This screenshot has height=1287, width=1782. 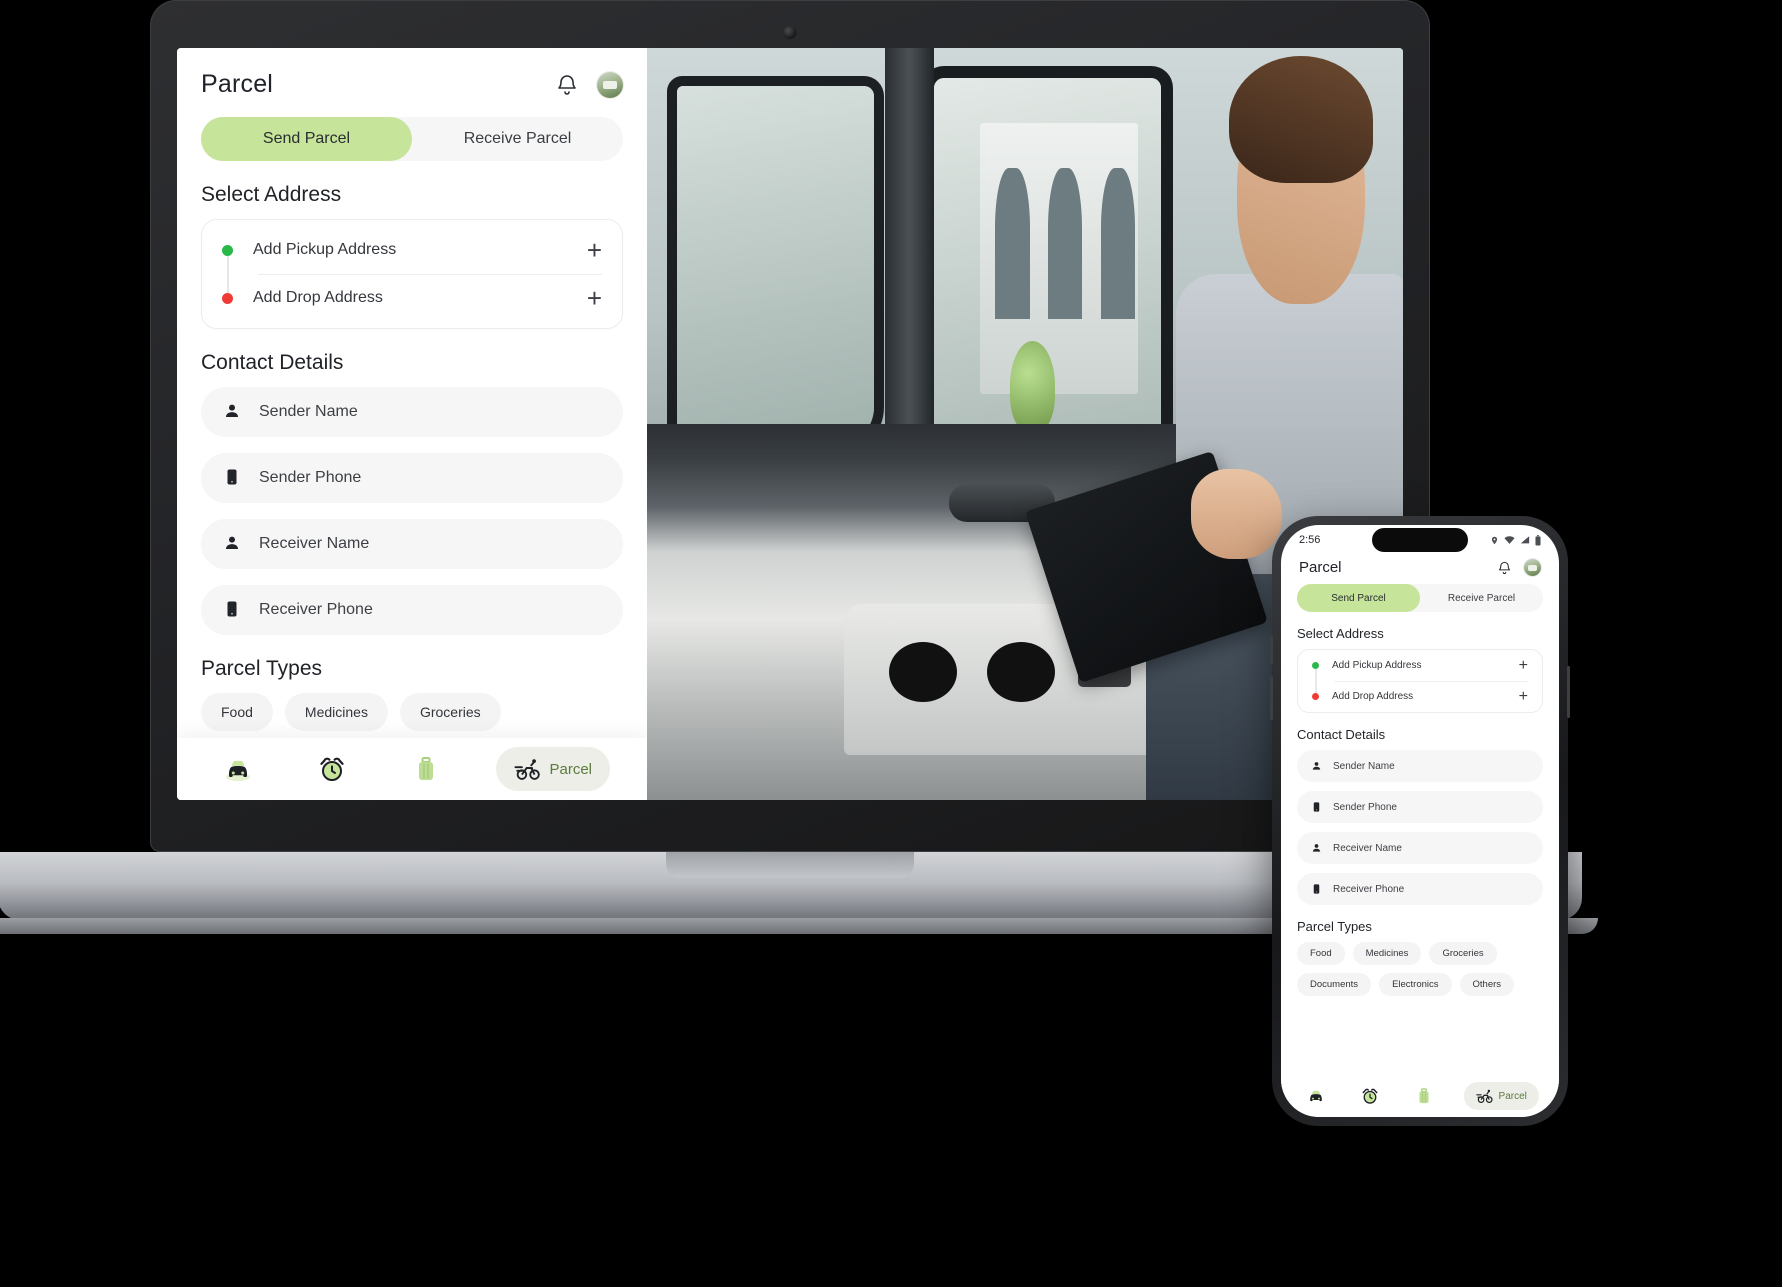 I want to click on parcel-types-title: Parcel Types, so click(x=262, y=668).